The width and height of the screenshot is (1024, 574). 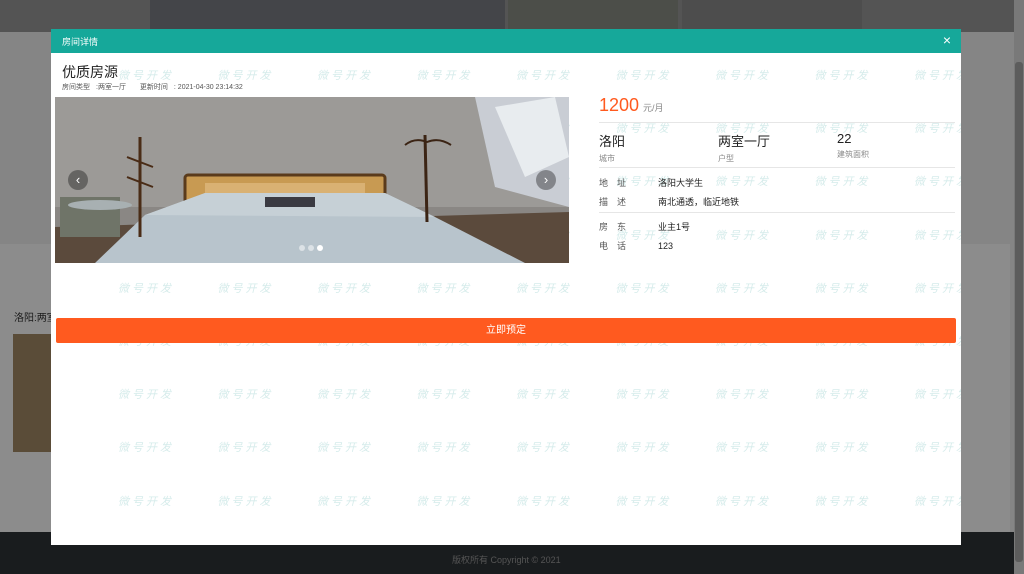 I want to click on carousel-next-button: ›, so click(x=546, y=180).